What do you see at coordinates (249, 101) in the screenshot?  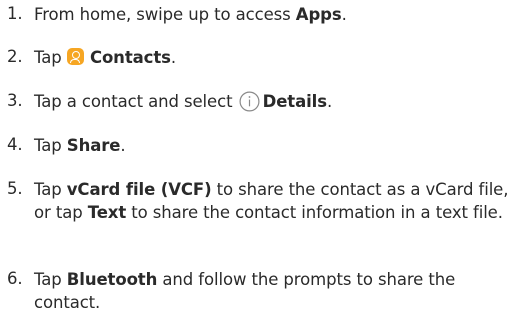 I see `info-icon` at bounding box center [249, 101].